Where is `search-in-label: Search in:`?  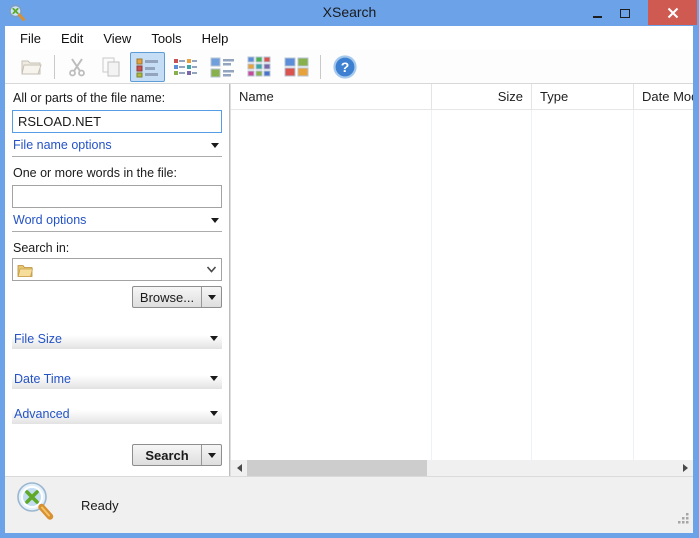
search-in-label: Search in: is located at coordinates (41, 248).